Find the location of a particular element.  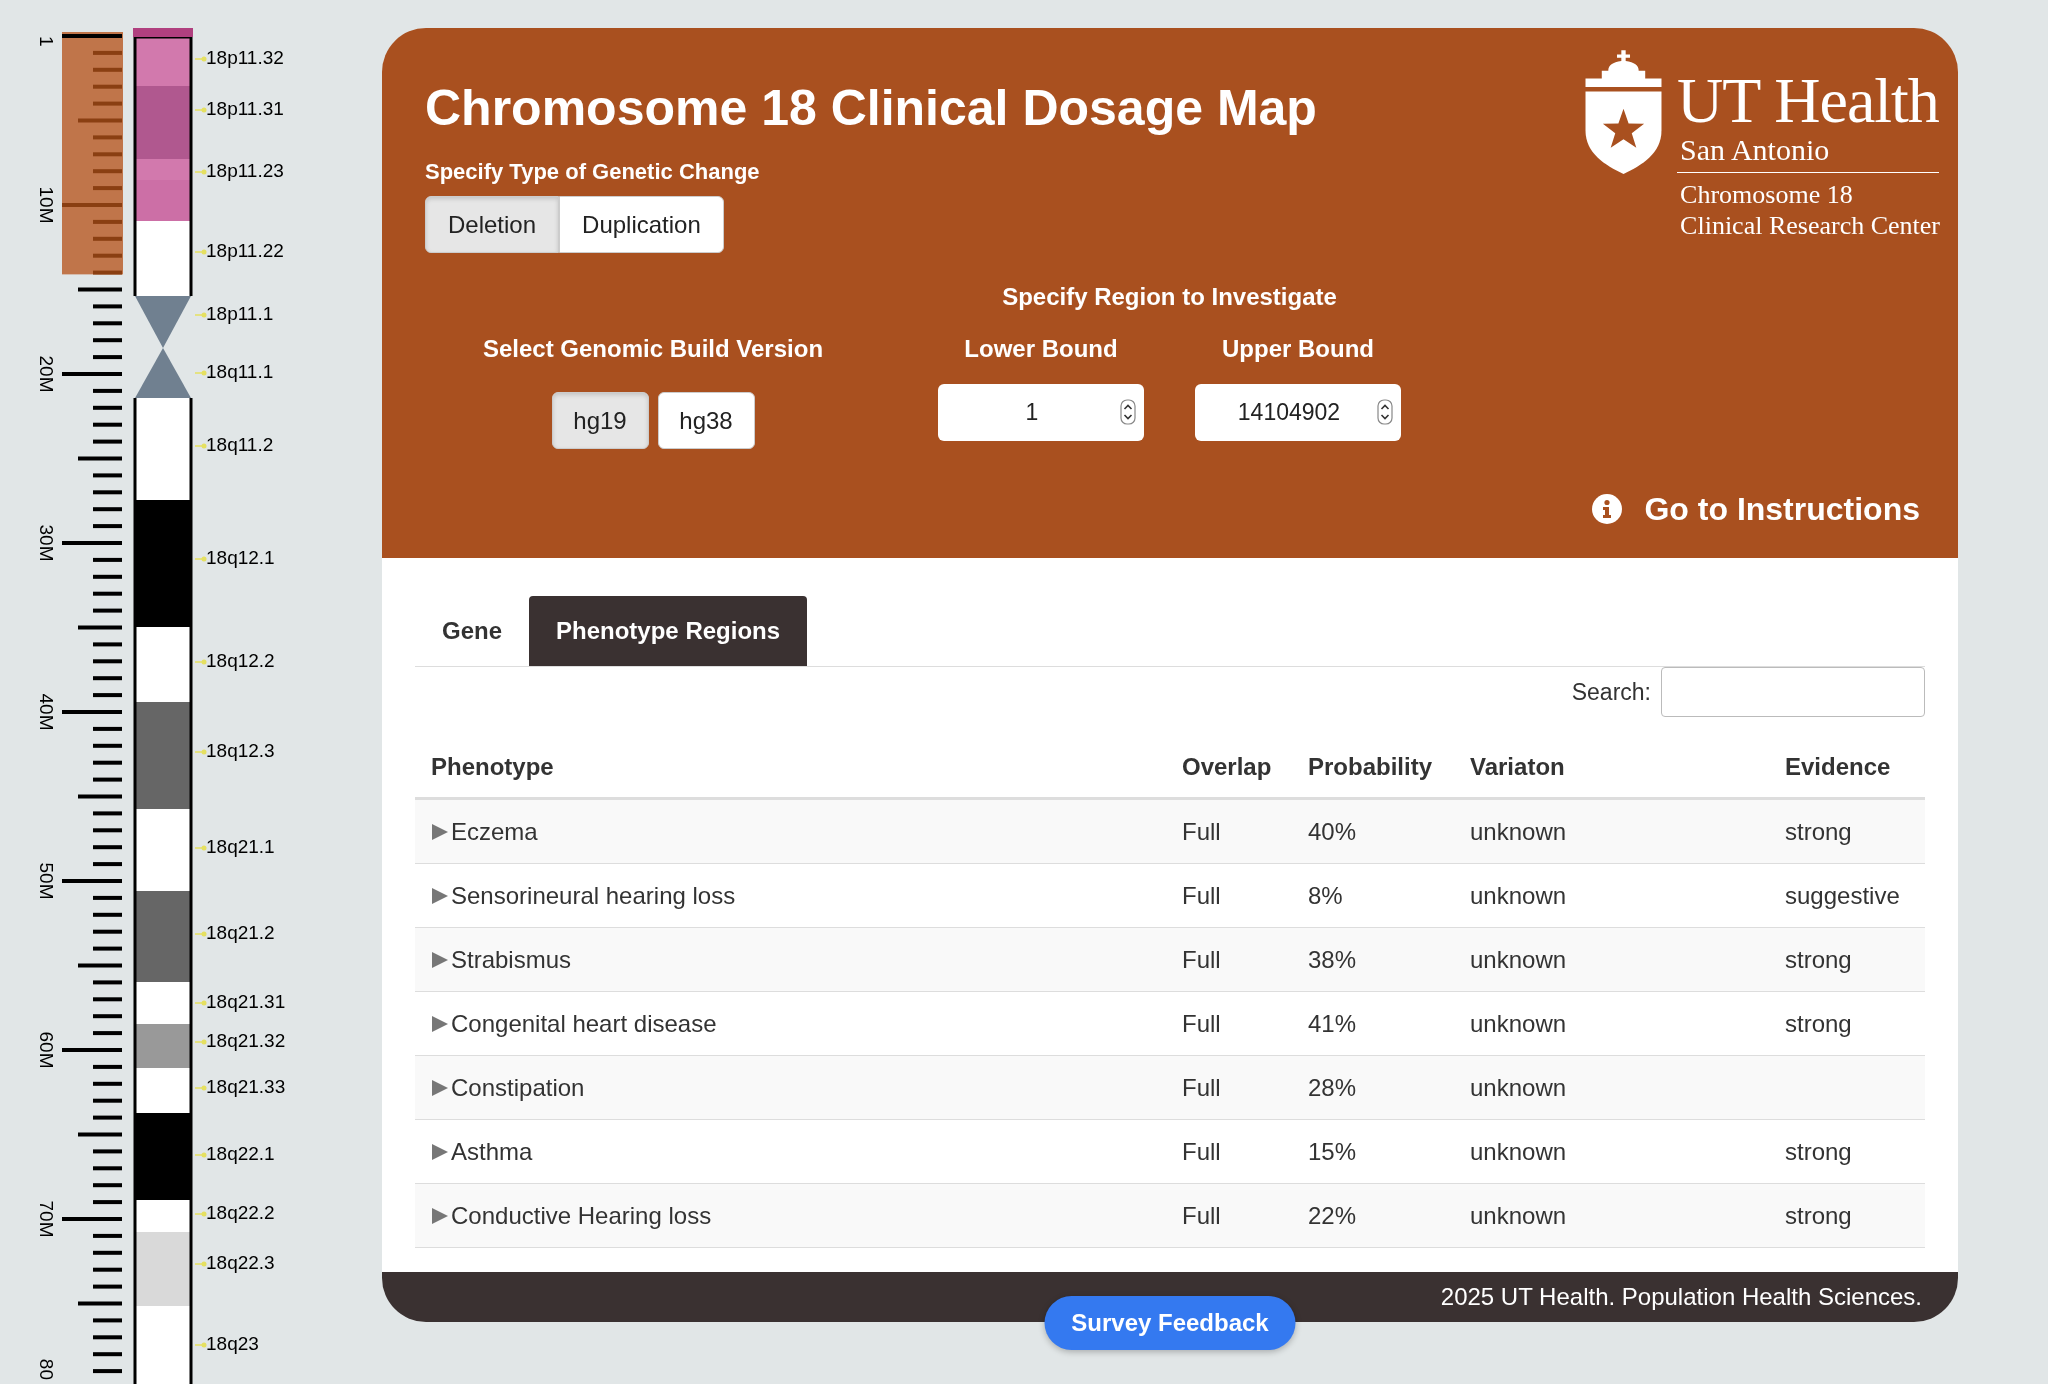

band-label: 18q12.1 is located at coordinates (240, 557).